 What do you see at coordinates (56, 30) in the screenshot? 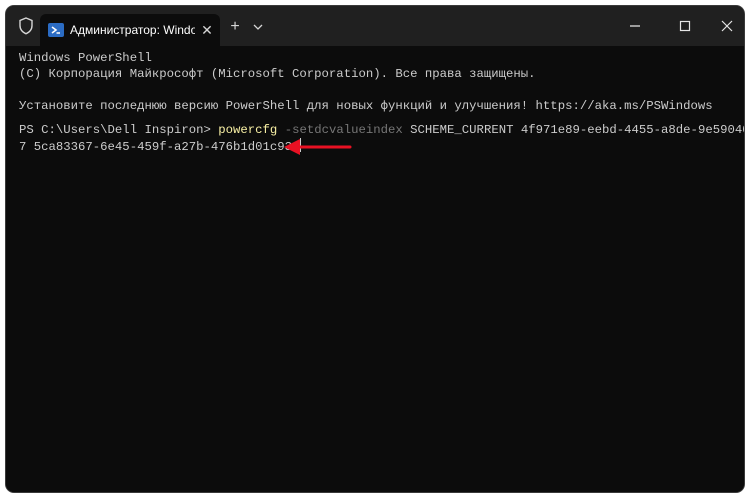
I see `powershell-icon` at bounding box center [56, 30].